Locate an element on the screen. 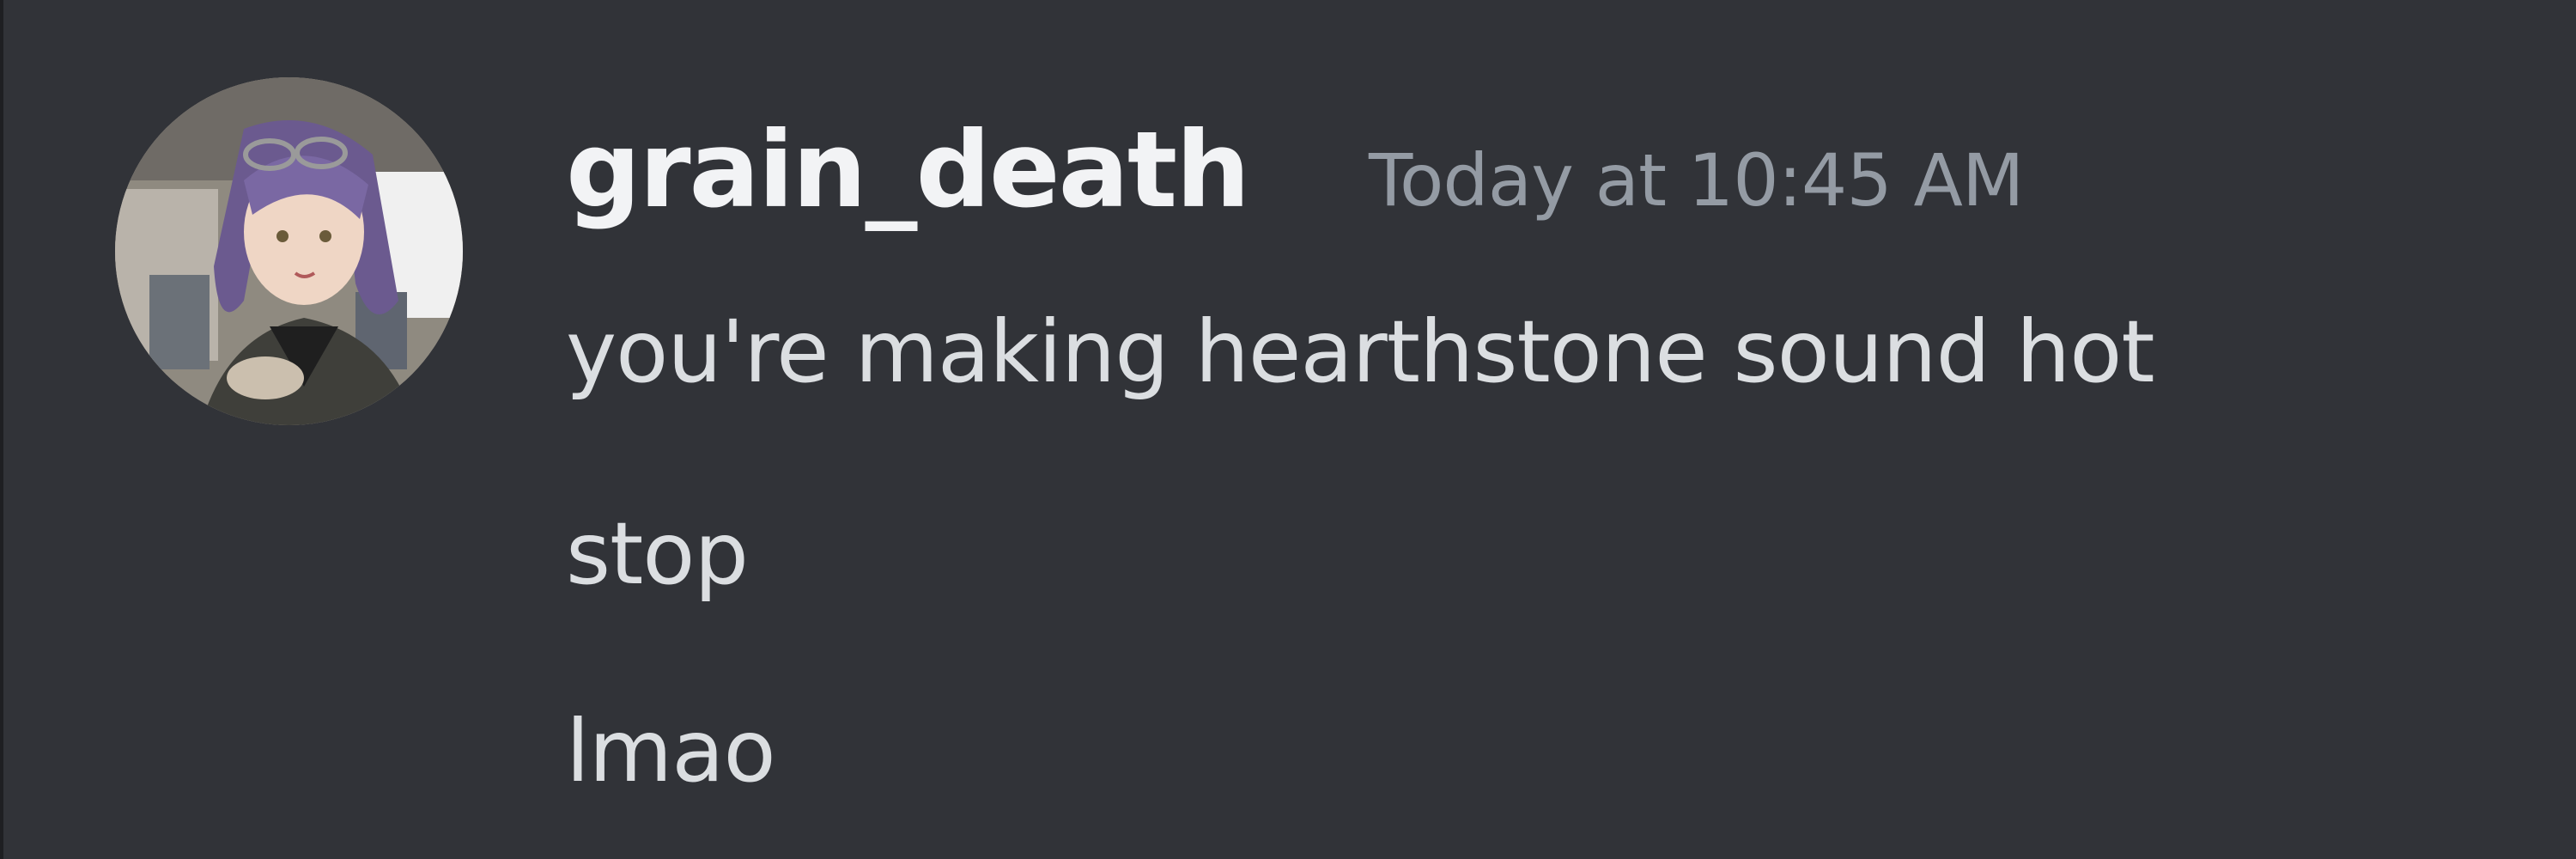  message-timestamp: Today at 10:45 AM is located at coordinates (1697, 181).